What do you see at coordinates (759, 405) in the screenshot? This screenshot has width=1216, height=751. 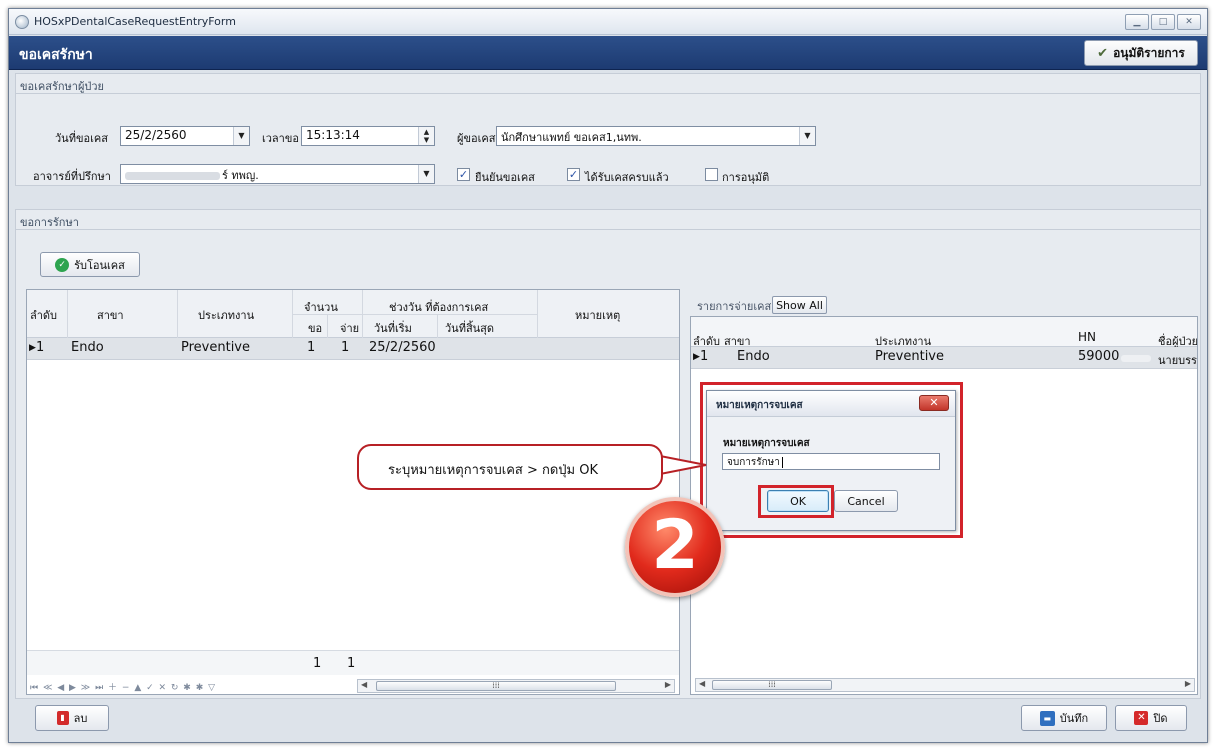 I see `dialog-title: หมายเหตุการจบเคส` at bounding box center [759, 405].